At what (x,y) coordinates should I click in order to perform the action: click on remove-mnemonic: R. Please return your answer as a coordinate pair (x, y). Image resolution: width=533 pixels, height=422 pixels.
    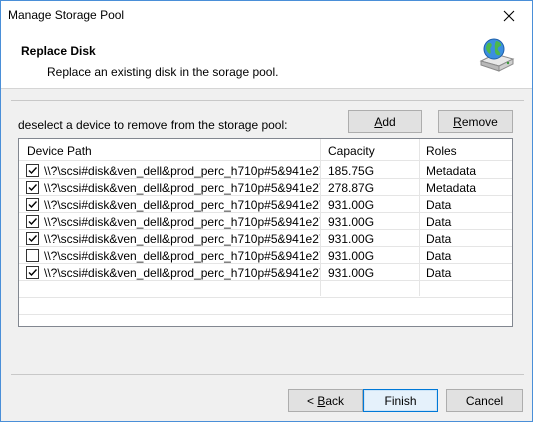
    Looking at the image, I should click on (457, 121).